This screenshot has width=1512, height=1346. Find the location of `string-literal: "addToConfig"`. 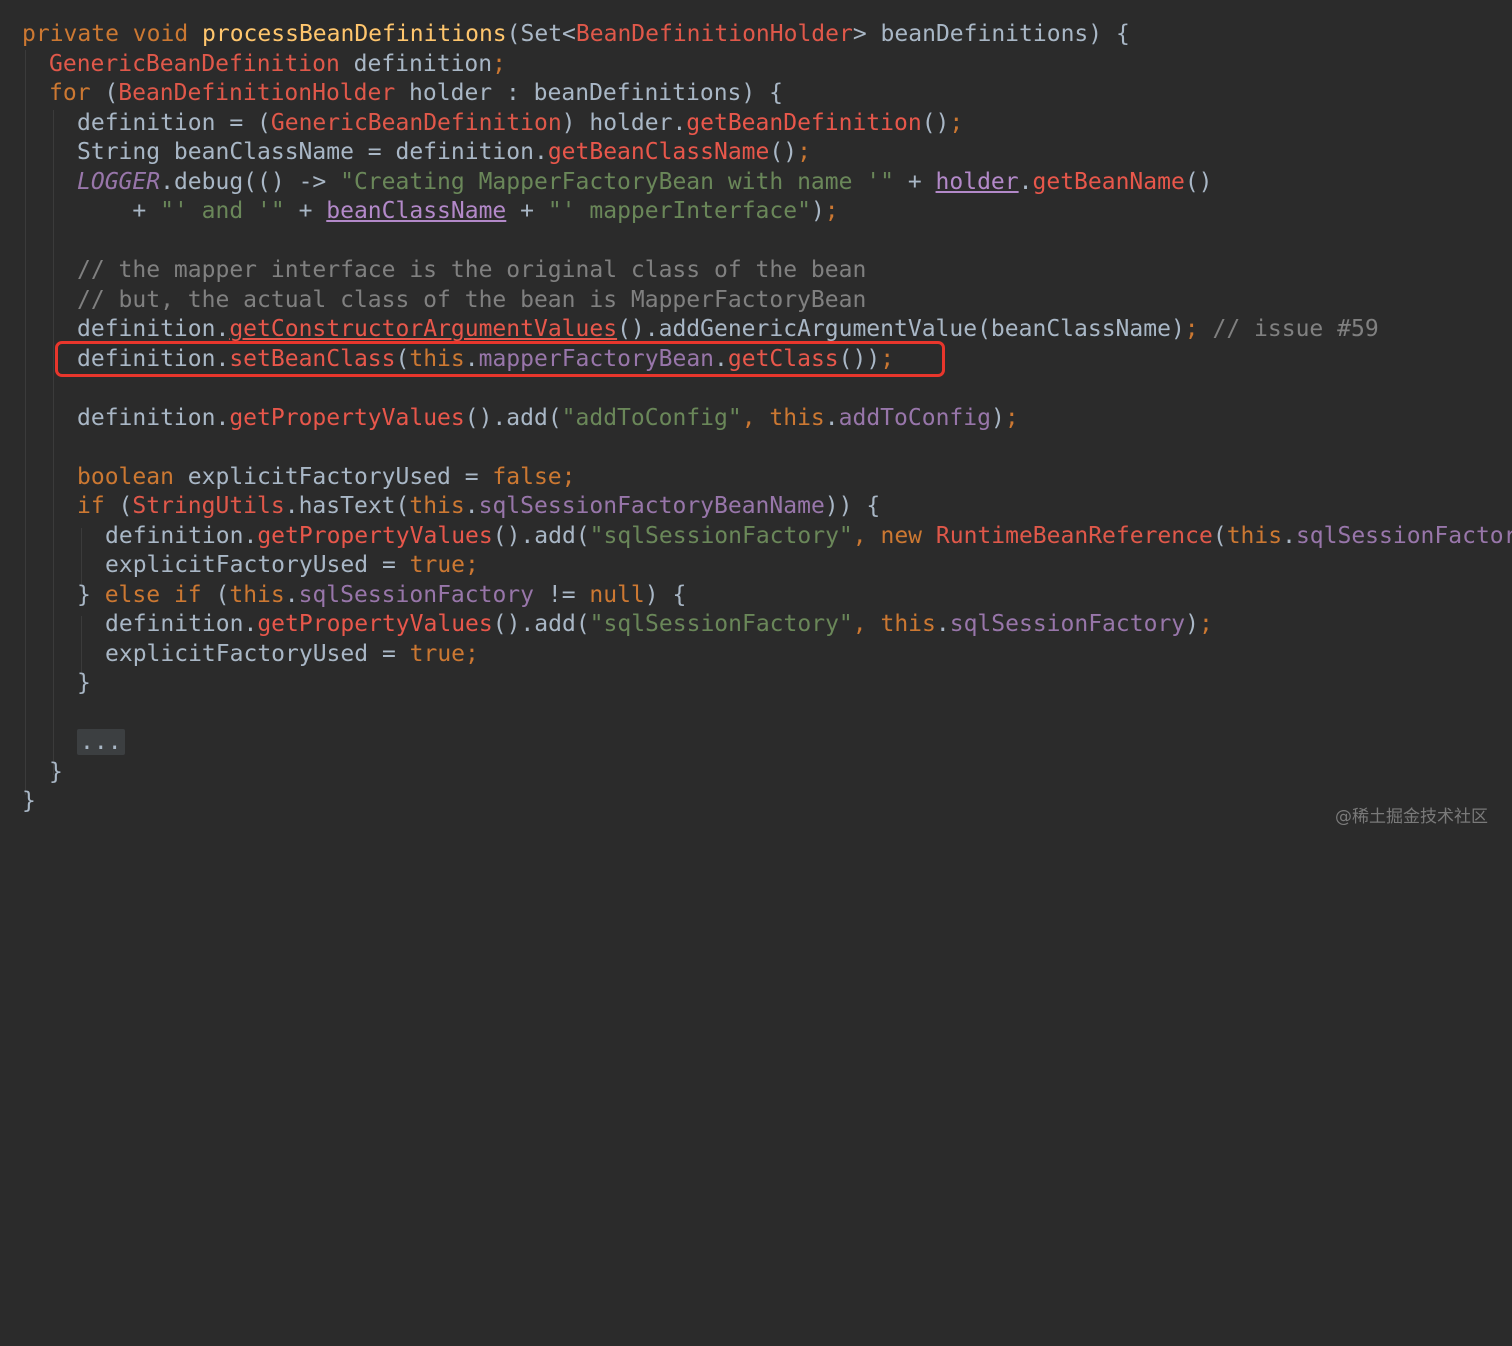

string-literal: "addToConfig" is located at coordinates (651, 417).